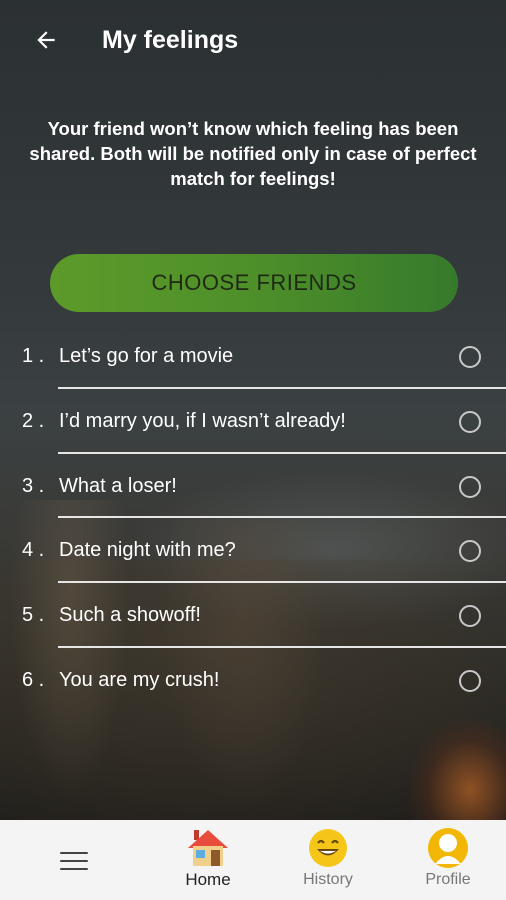 Image resolution: width=506 pixels, height=900 pixels. What do you see at coordinates (170, 40) in the screenshot?
I see `page-title: My feelings` at bounding box center [170, 40].